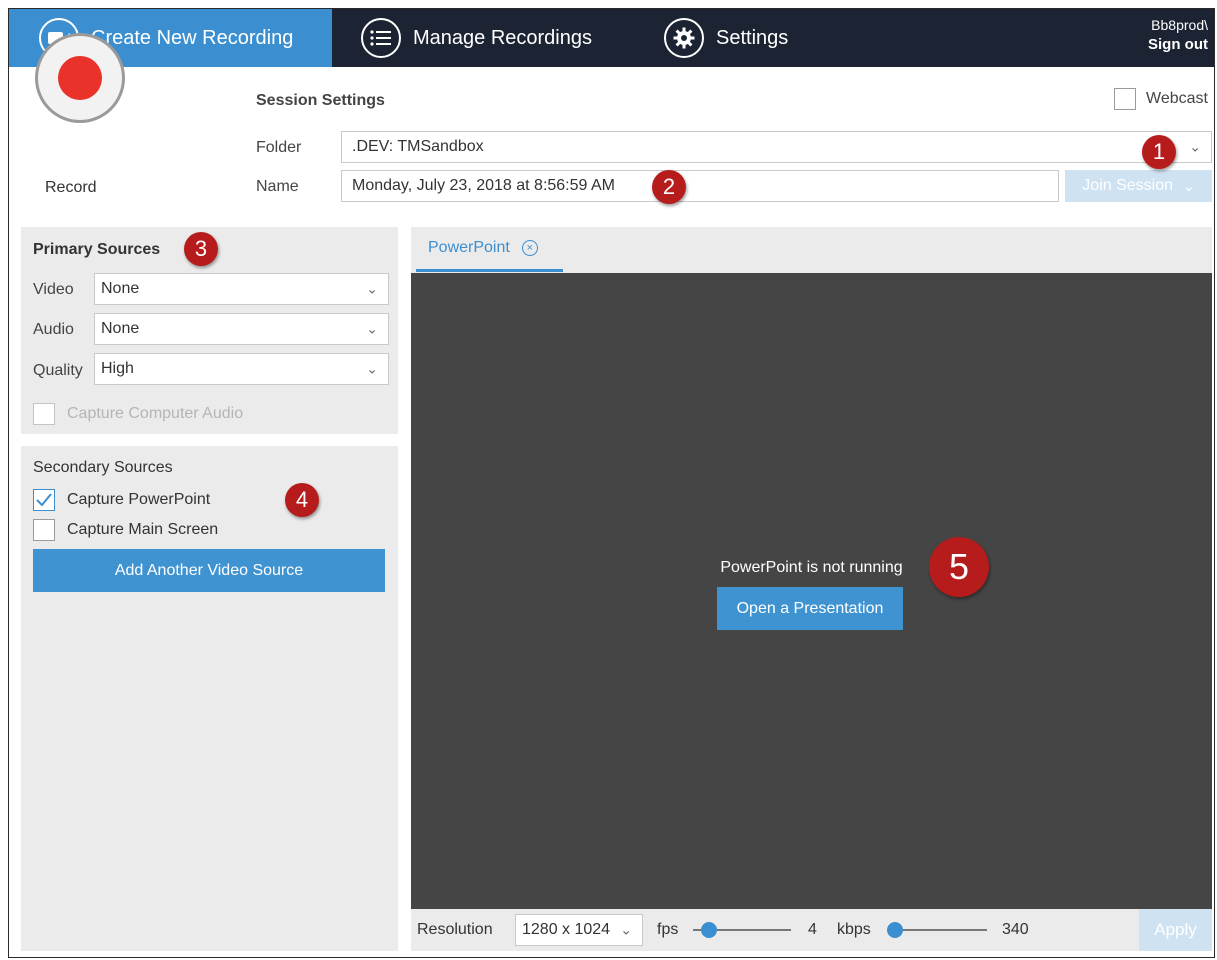 This screenshot has width=1217, height=960. What do you see at coordinates (277, 186) in the screenshot?
I see `name-label: Name` at bounding box center [277, 186].